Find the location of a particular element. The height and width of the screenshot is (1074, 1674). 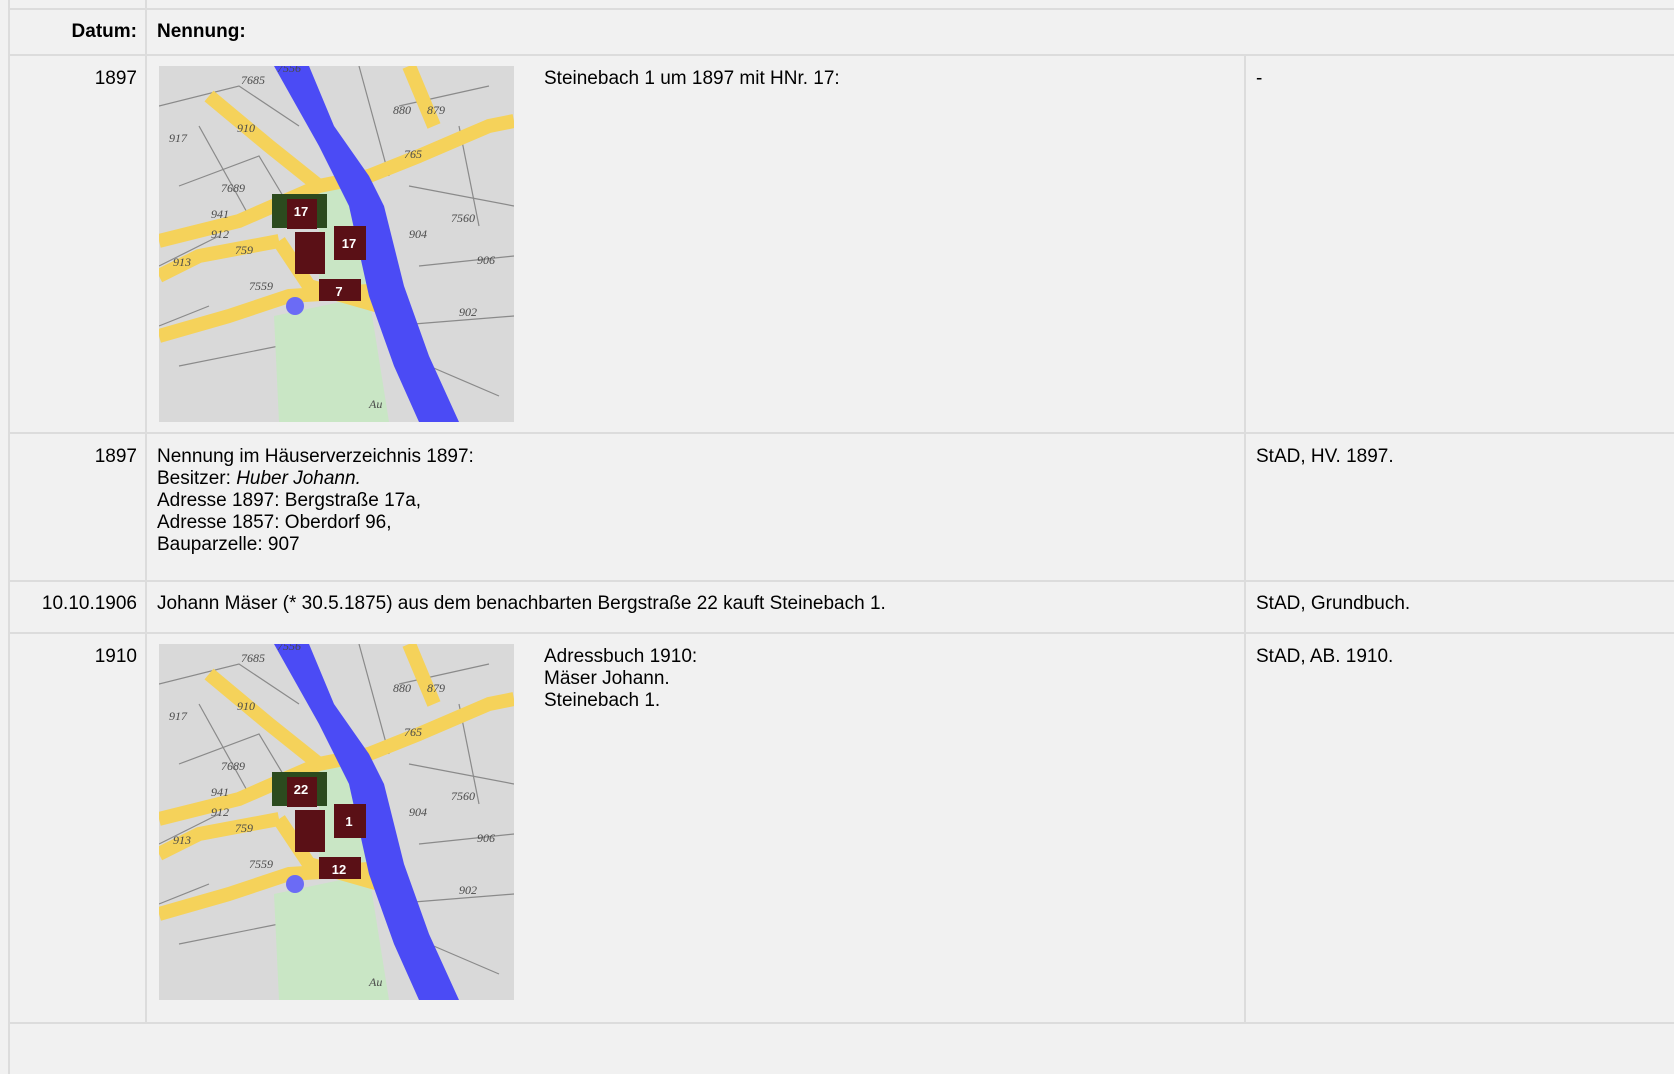

house-number-label: 22 is located at coordinates (301, 789).